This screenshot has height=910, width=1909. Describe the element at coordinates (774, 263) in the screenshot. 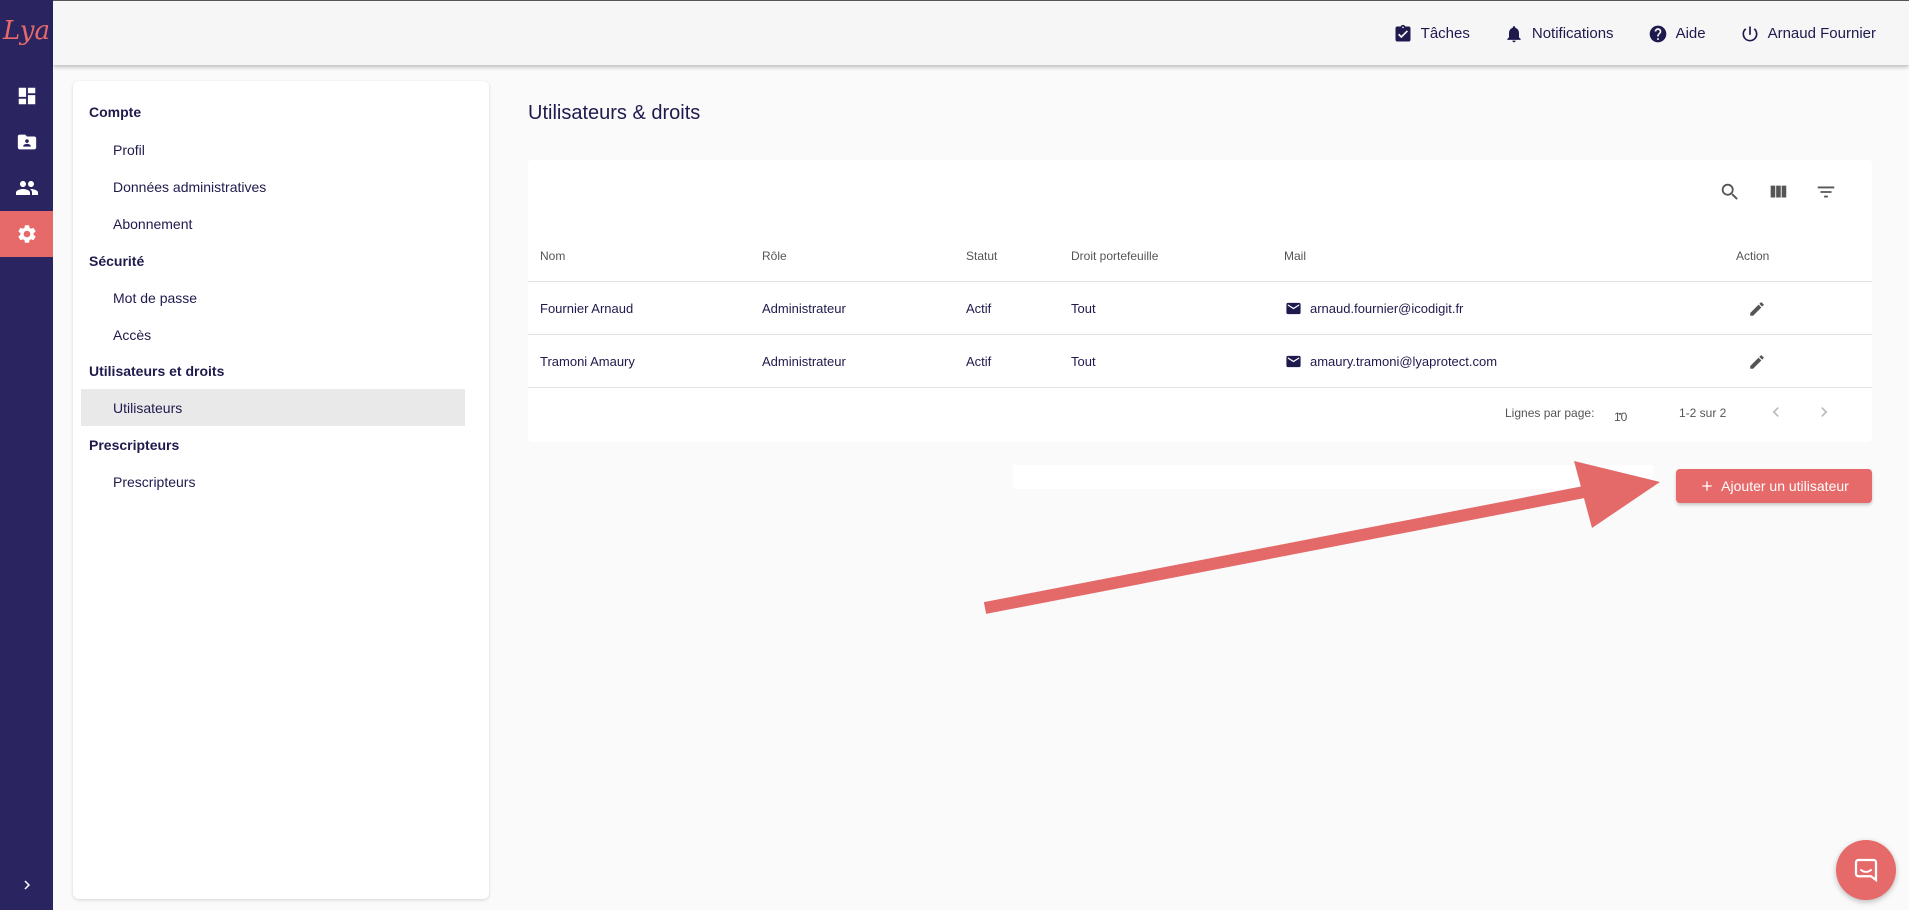

I see `column-header-role: Rôle` at that location.